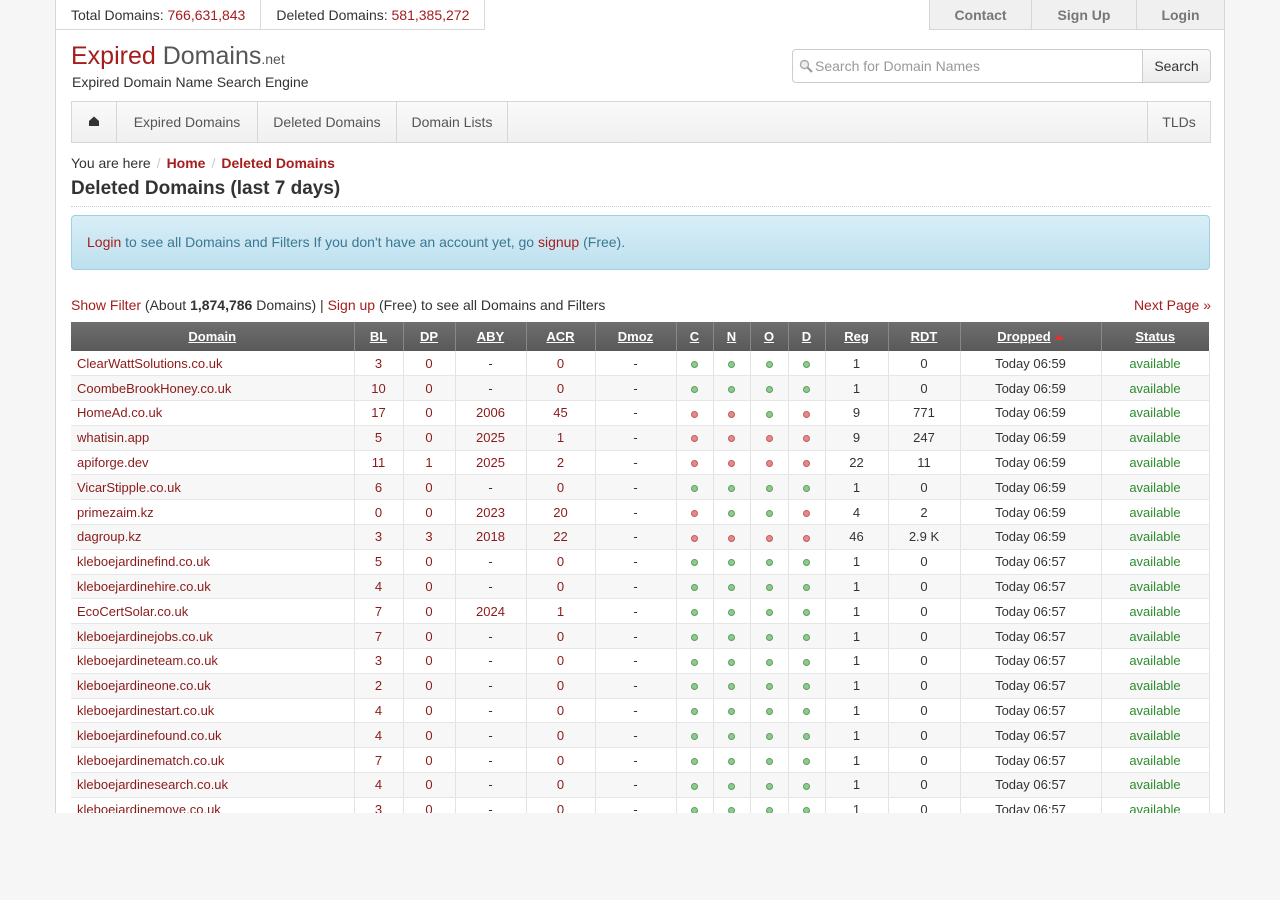  What do you see at coordinates (980, 15) in the screenshot?
I see `contact-link: Contact` at bounding box center [980, 15].